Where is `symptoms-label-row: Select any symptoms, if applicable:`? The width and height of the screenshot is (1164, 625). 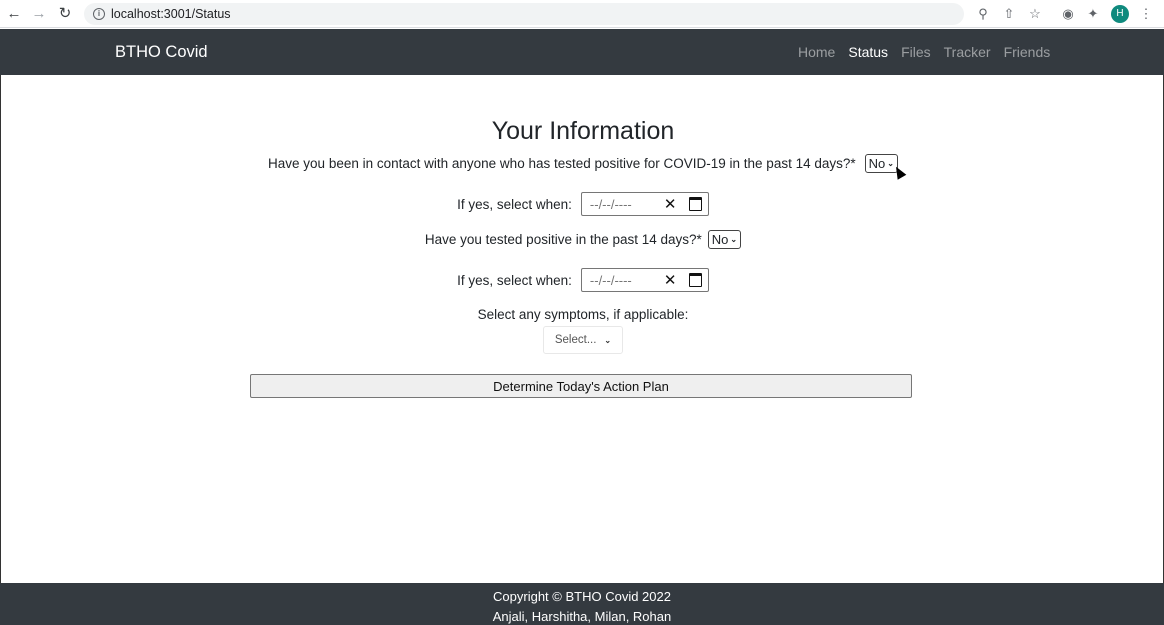 symptoms-label-row: Select any symptoms, if applicable: is located at coordinates (582, 314).